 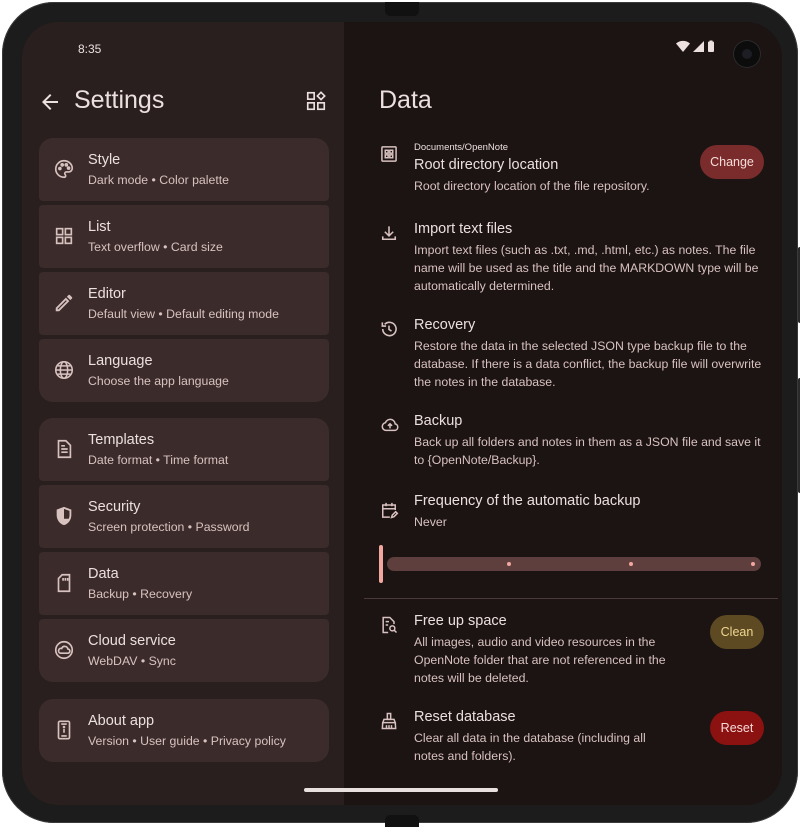 What do you see at coordinates (486, 165) in the screenshot?
I see `root-directory-title: Root directory location` at bounding box center [486, 165].